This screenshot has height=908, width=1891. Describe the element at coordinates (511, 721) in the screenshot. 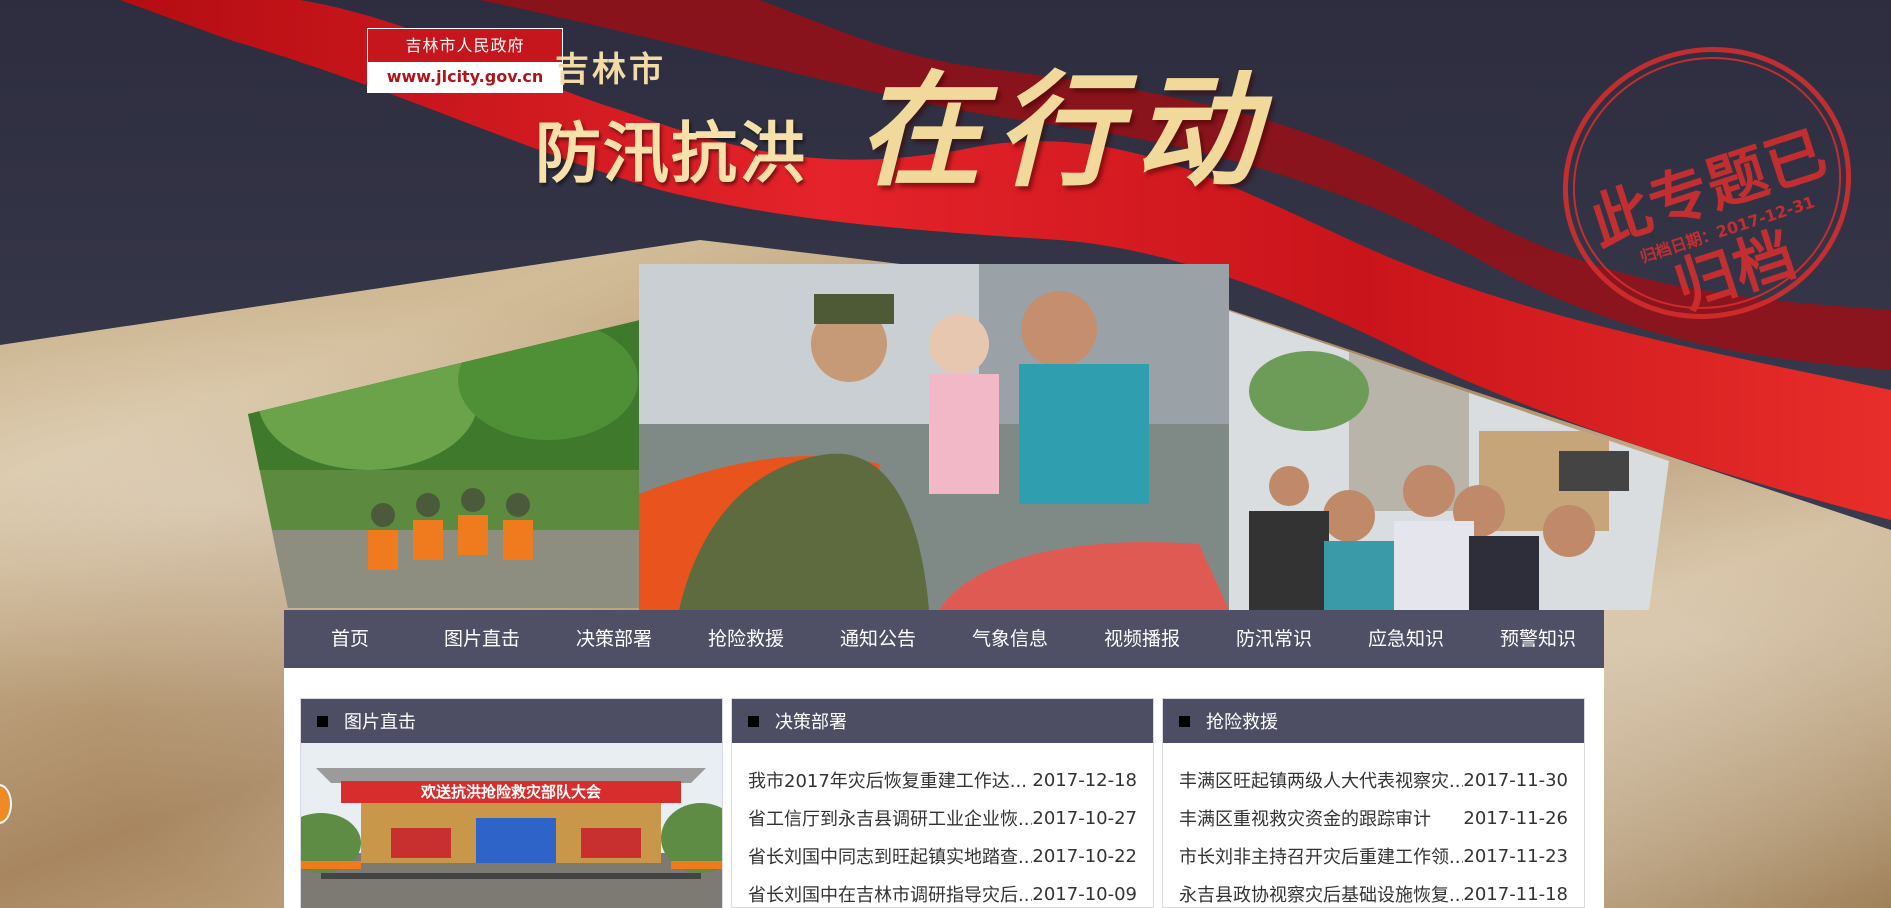

I see `panel-pictures-header: 图片直击` at that location.